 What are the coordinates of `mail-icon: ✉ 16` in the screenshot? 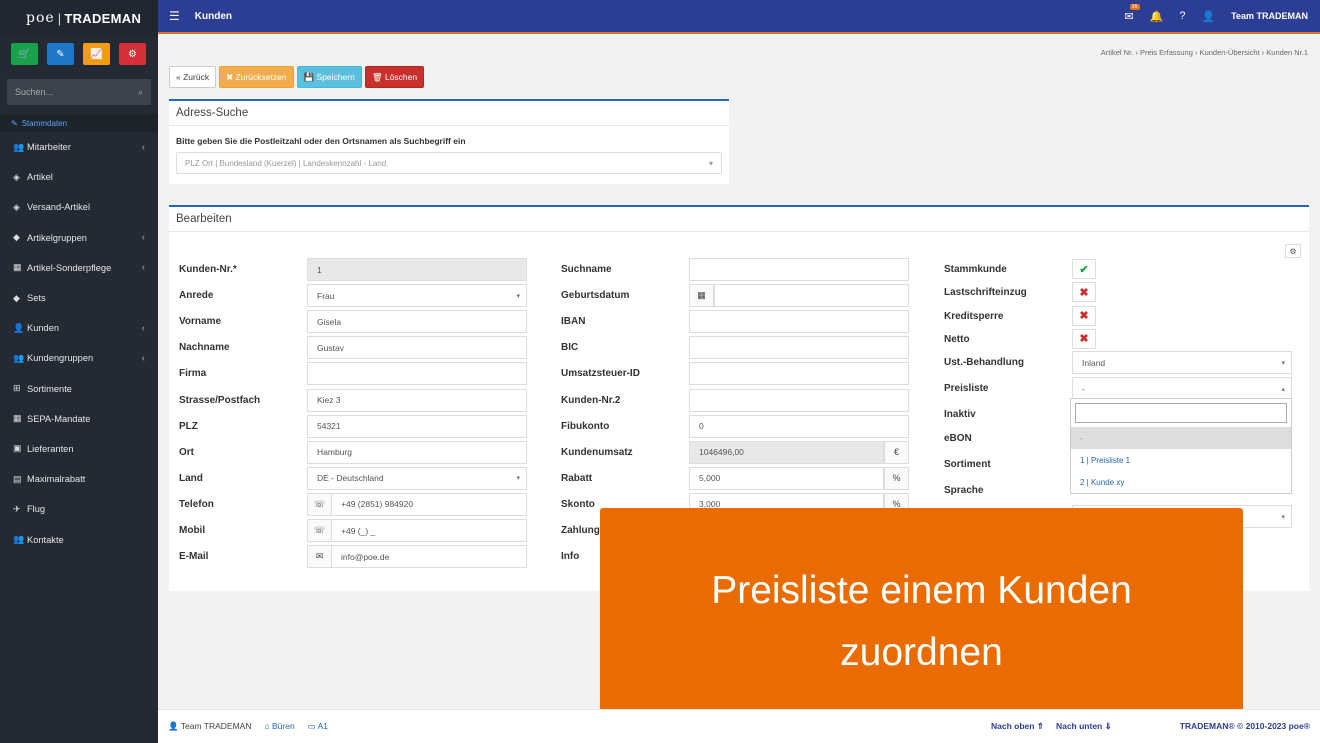 It's located at (1132, 13).